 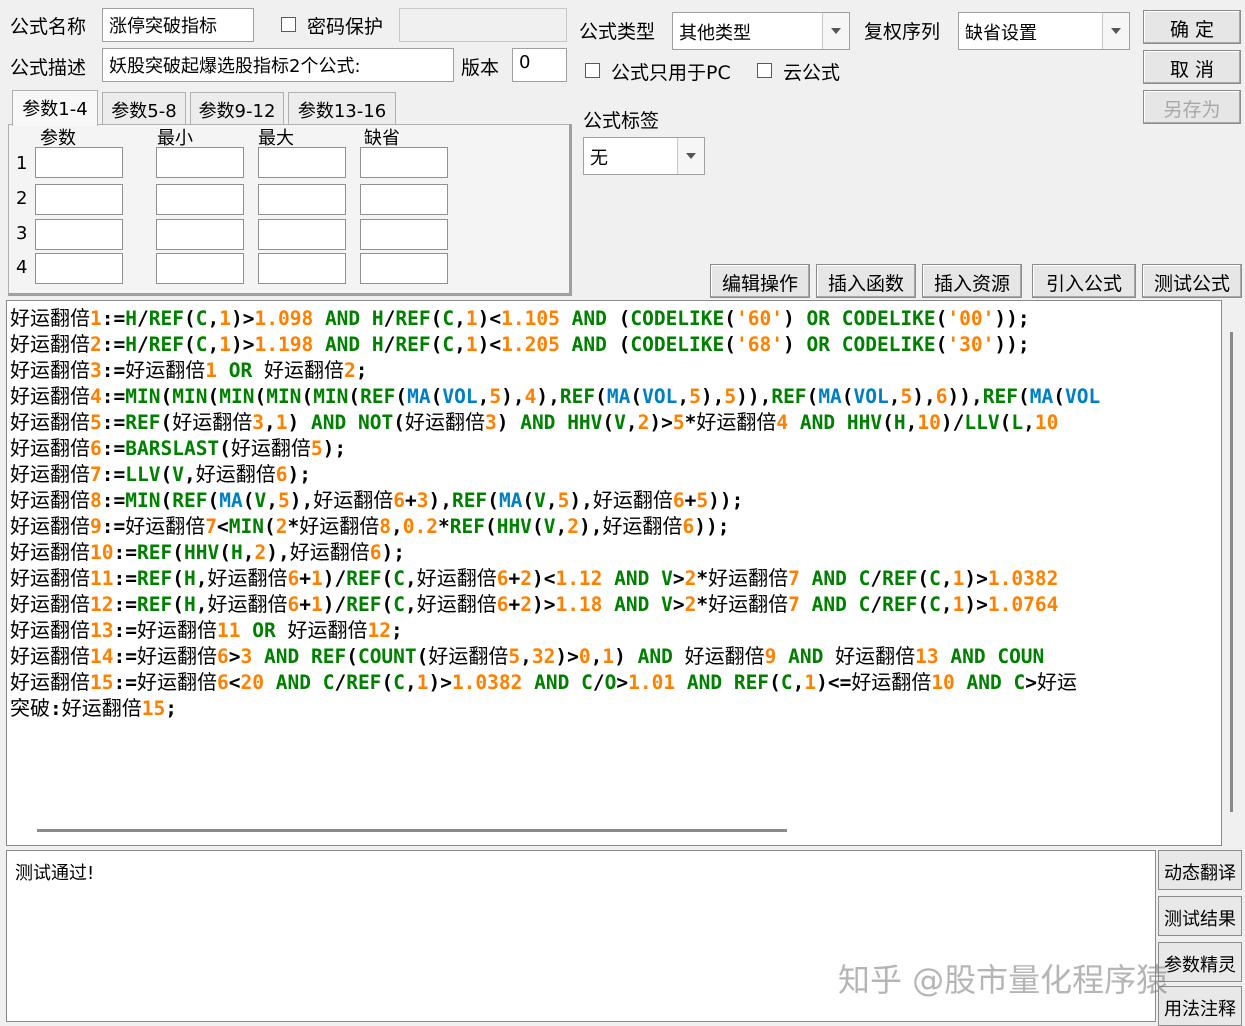 I want to click on usage-notes-button: 用法注释, so click(x=1200, y=1006).